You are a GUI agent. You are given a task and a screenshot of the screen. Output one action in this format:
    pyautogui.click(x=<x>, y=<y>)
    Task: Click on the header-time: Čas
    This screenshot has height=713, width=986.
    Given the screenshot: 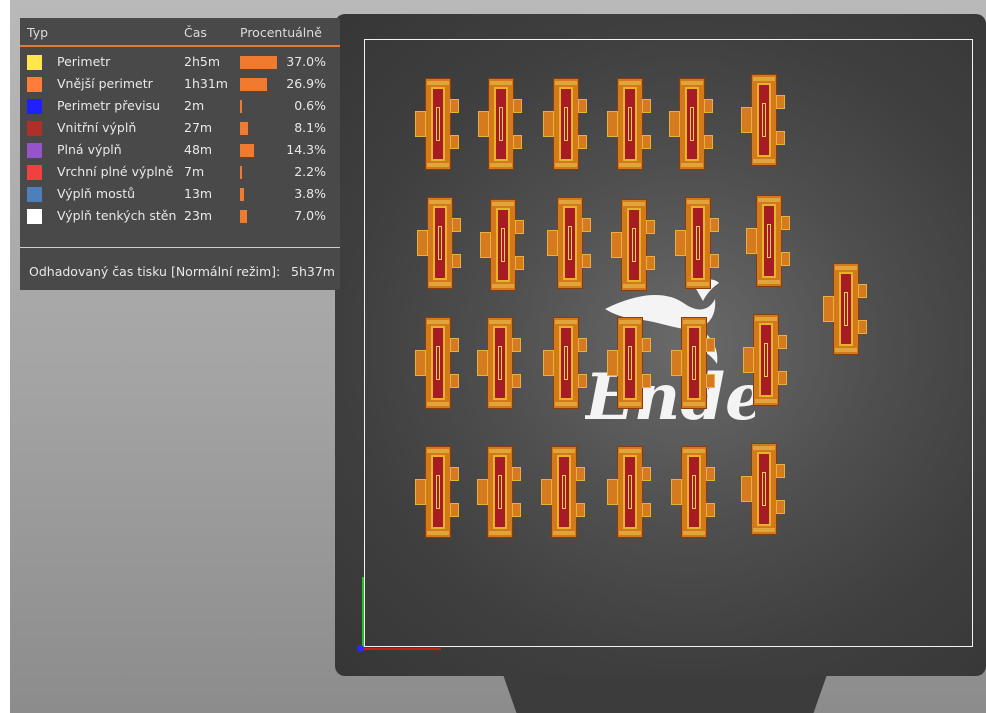 What is the action you would take?
    pyautogui.click(x=195, y=32)
    